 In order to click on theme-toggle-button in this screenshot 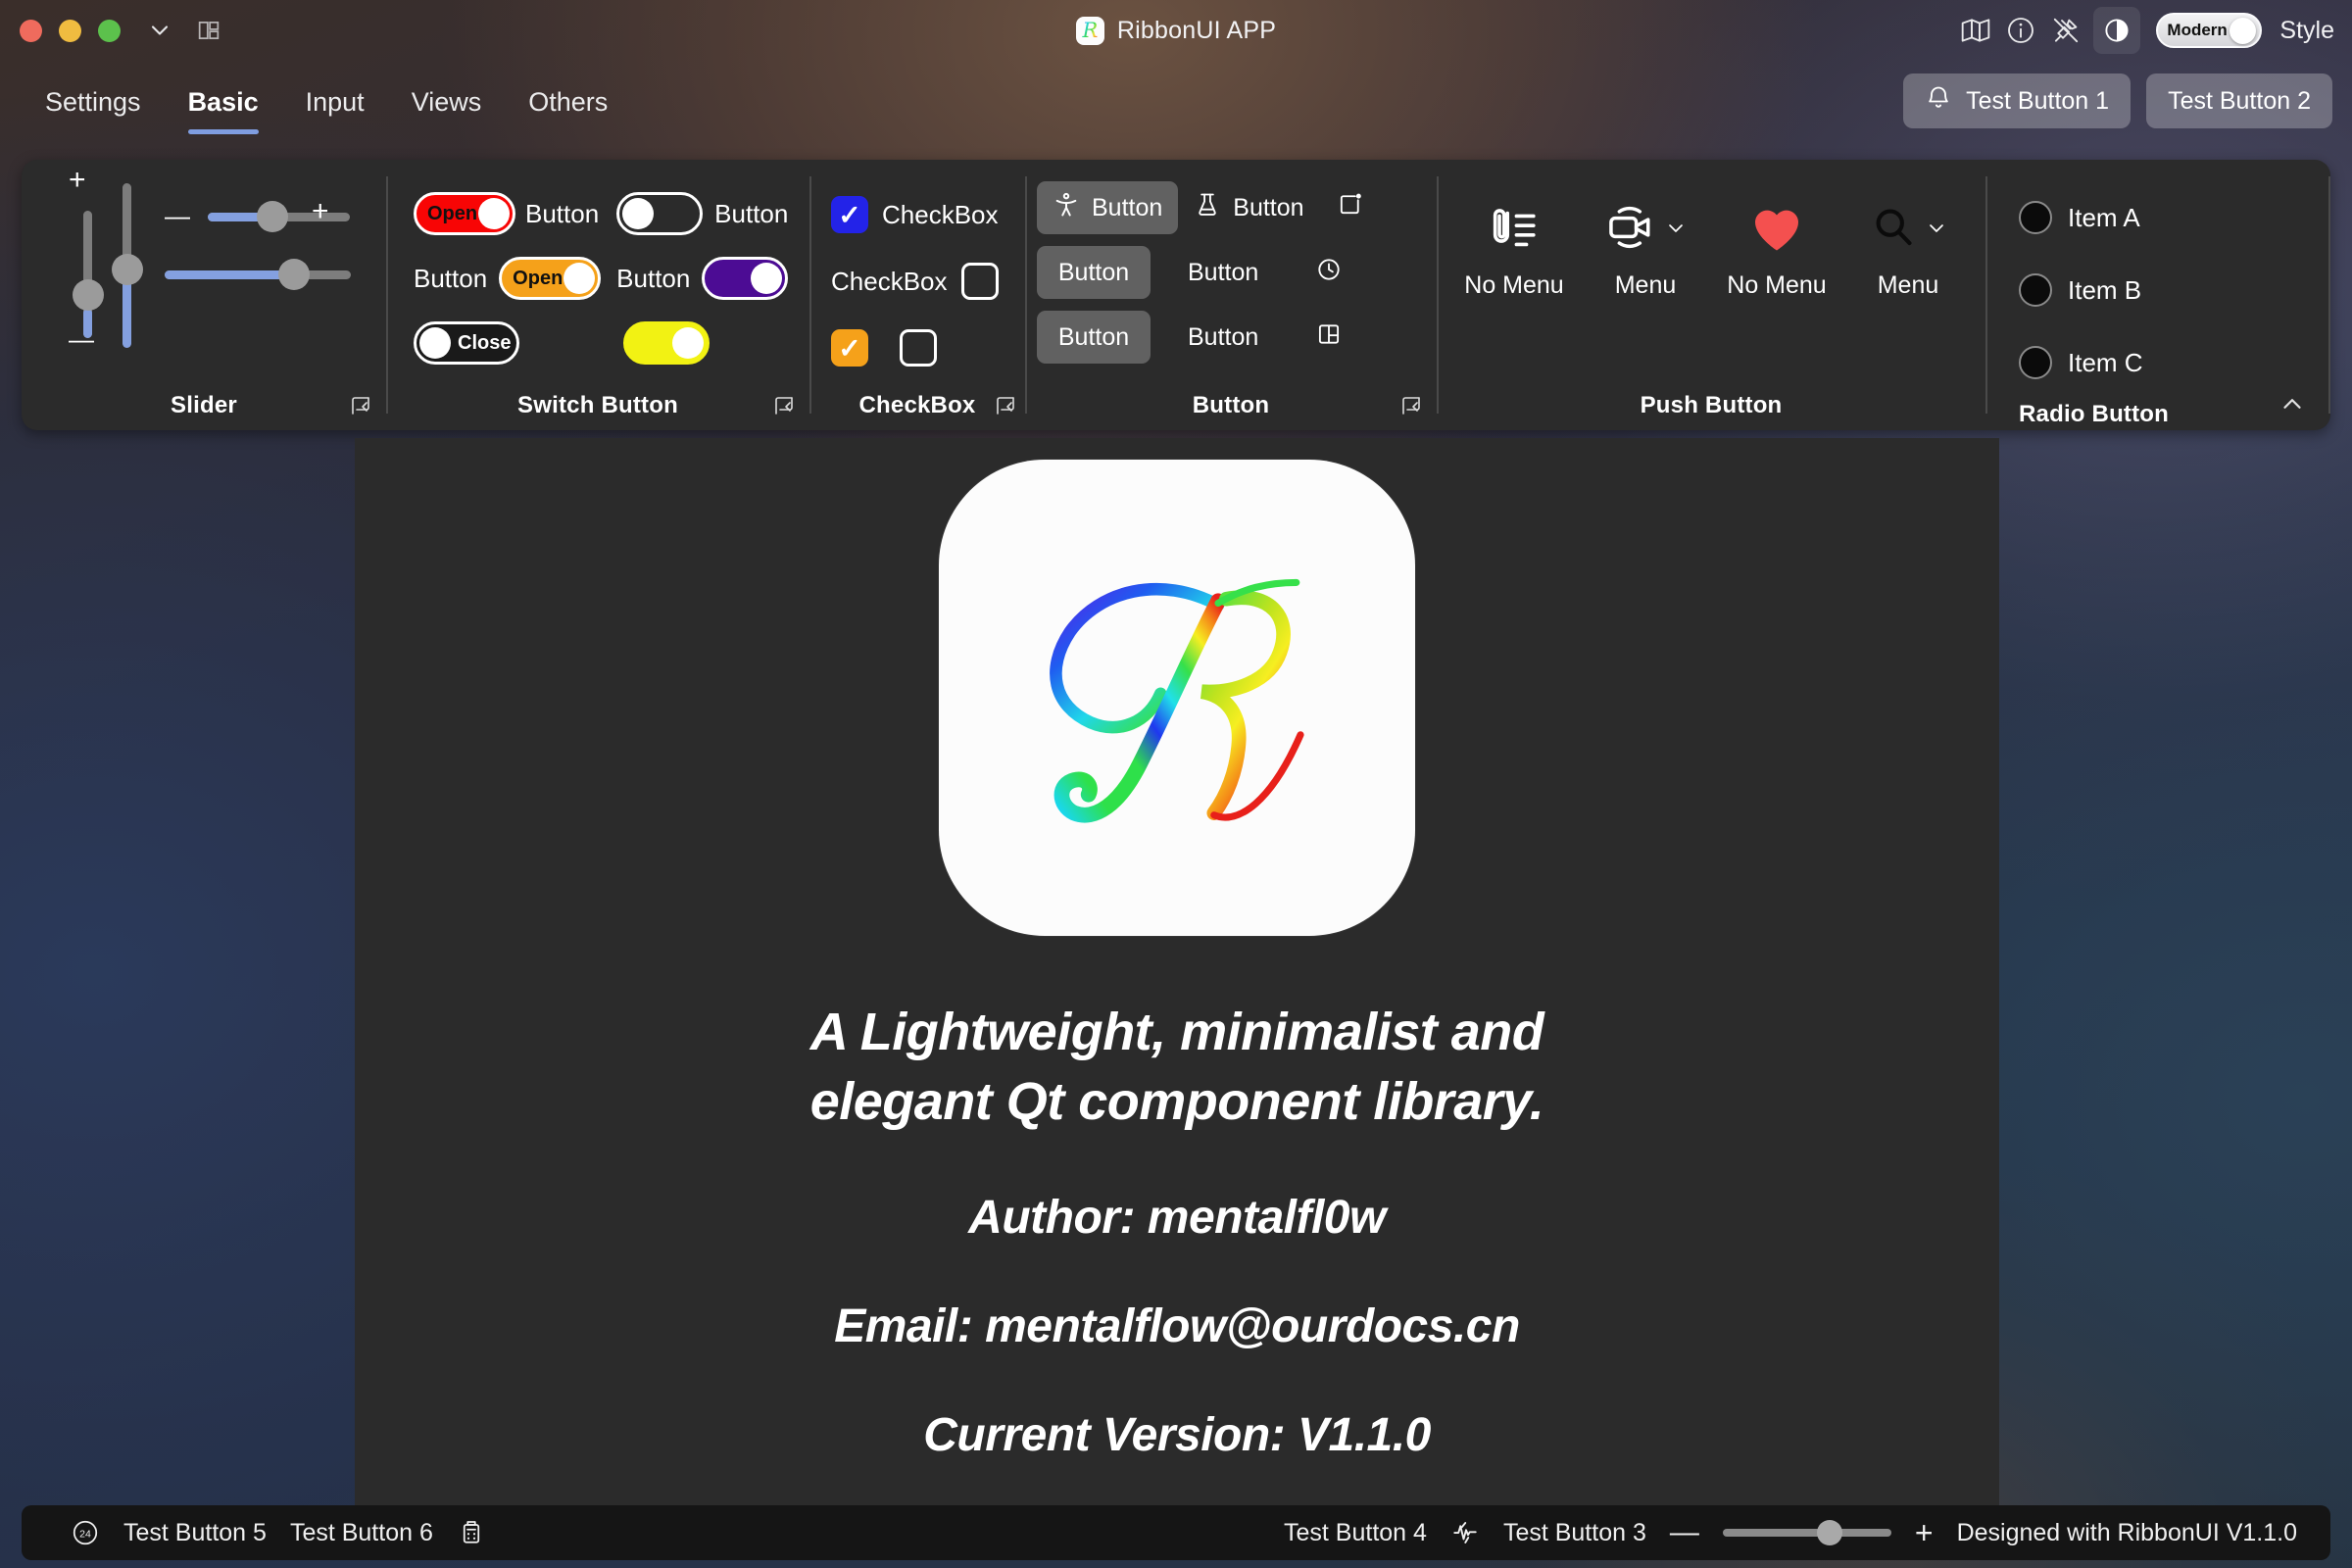, I will do `click(2117, 30)`.